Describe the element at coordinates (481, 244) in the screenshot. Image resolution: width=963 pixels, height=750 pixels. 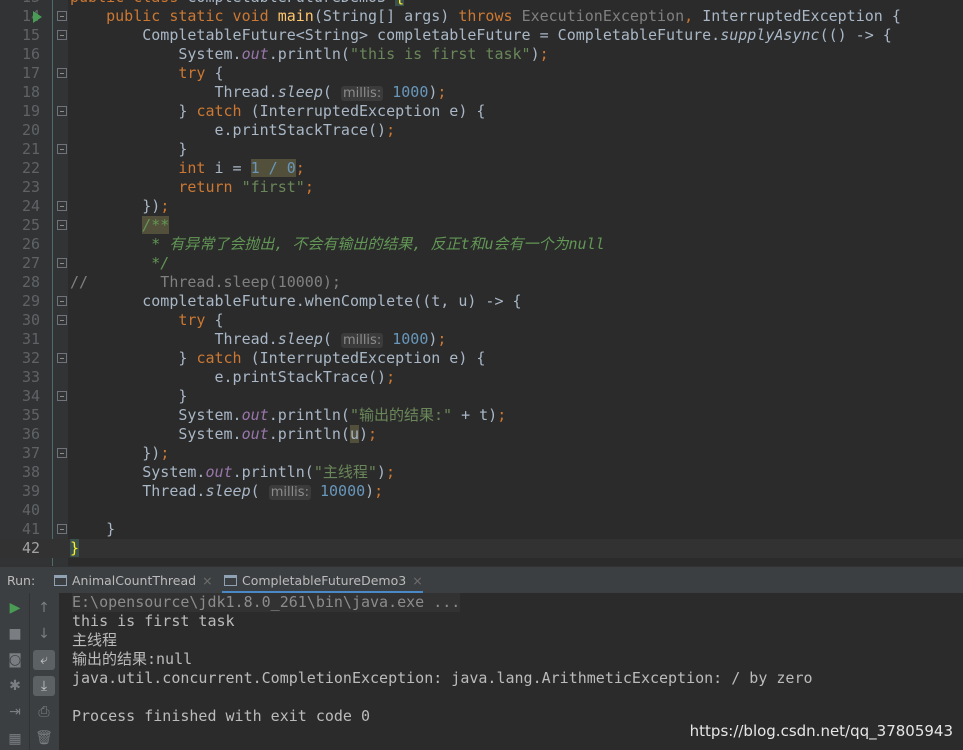
I see `code-line: 26 * 有异常了会抛出, 不会有输出的结果, 反正t和u会有一个为null` at that location.